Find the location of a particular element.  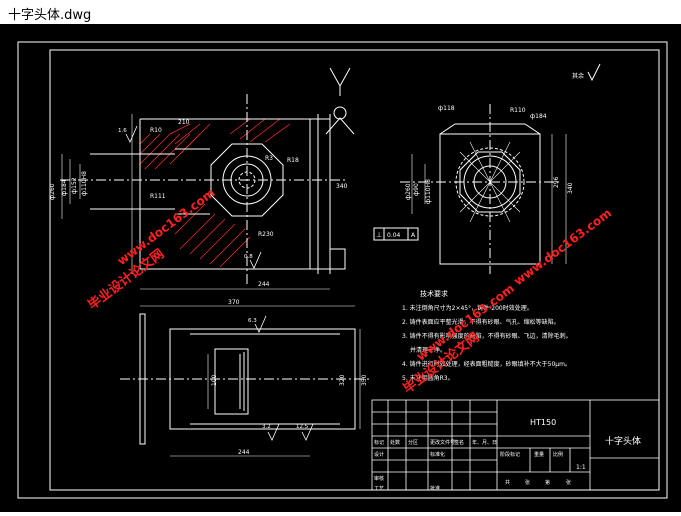

drawing-label: 处数 is located at coordinates (395, 442).